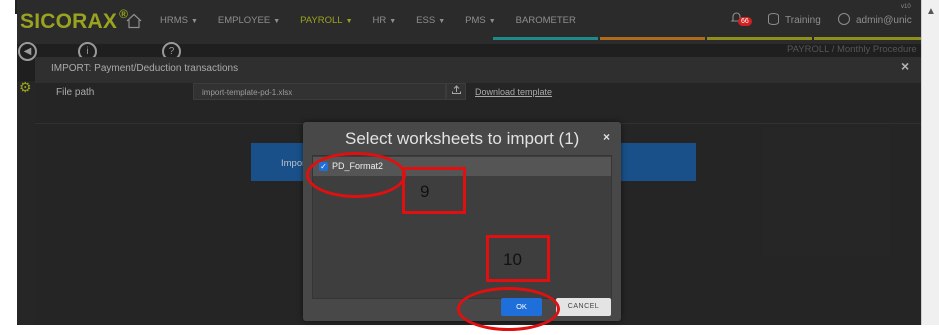 This screenshot has width=939, height=335. I want to click on annotation-step-9: 9, so click(425, 191).